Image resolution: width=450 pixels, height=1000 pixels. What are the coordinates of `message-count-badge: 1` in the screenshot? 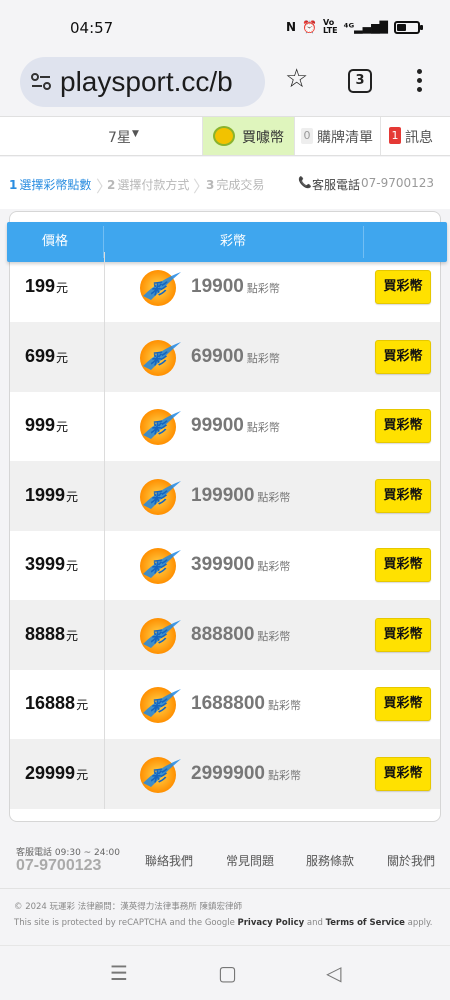 It's located at (395, 135).